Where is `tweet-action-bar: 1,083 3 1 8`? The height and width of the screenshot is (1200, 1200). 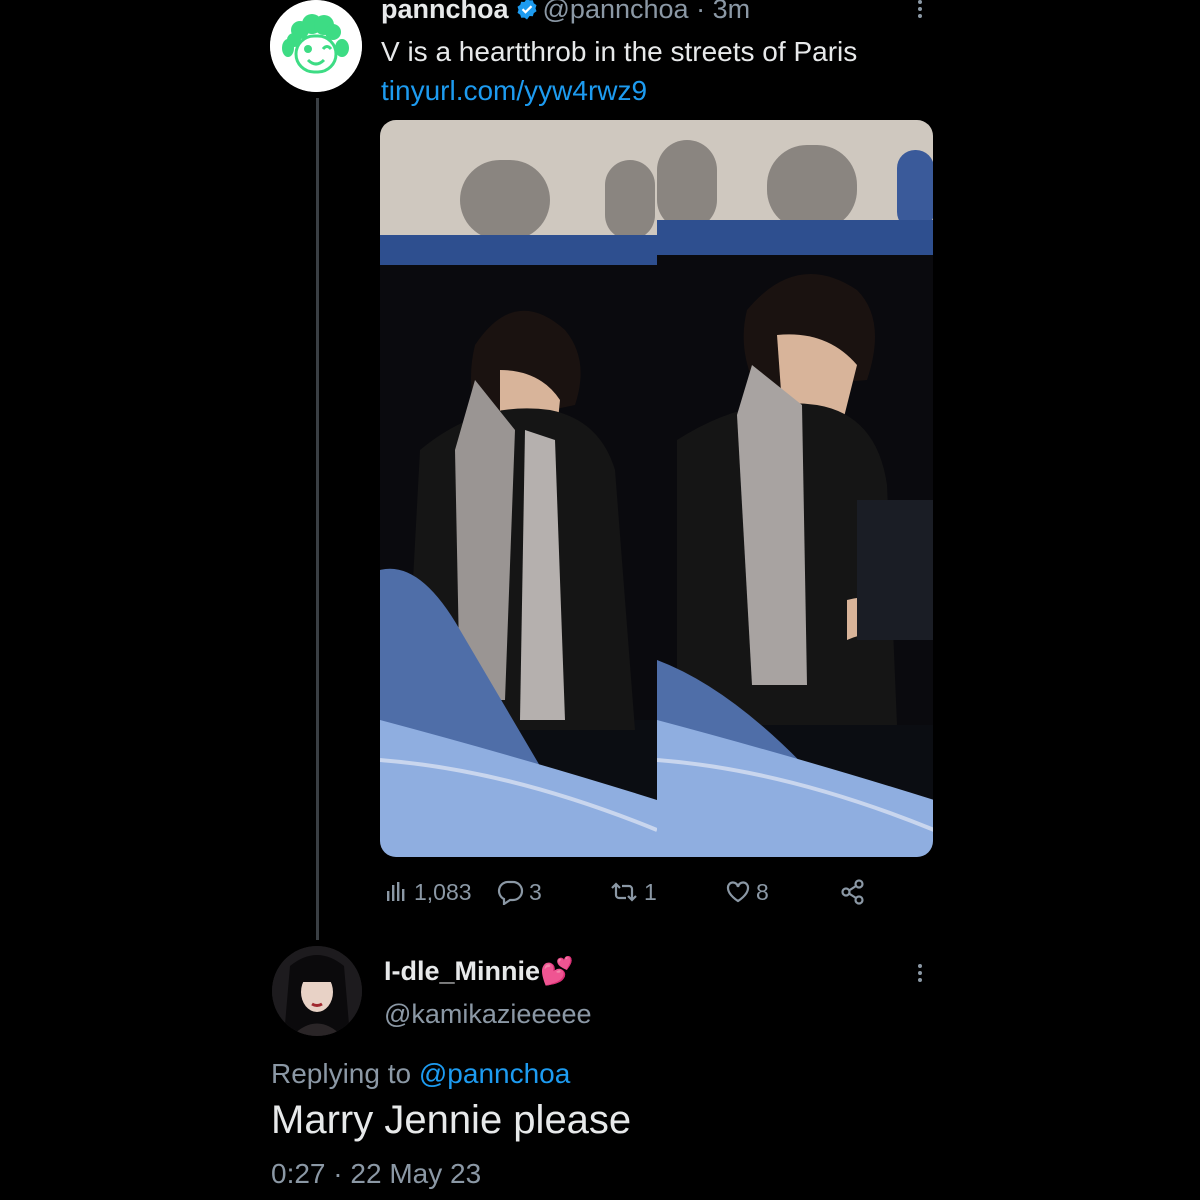
tweet-action-bar: 1,083 3 1 8 is located at coordinates (664, 892).